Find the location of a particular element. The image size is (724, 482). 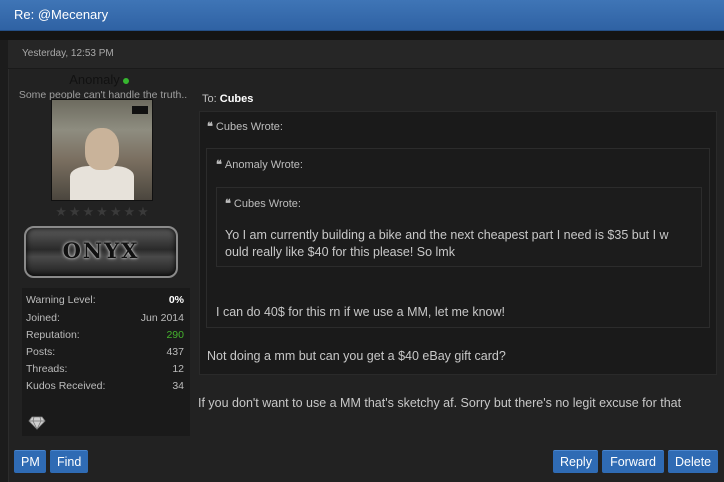

reply-button: Reply is located at coordinates (575, 461).